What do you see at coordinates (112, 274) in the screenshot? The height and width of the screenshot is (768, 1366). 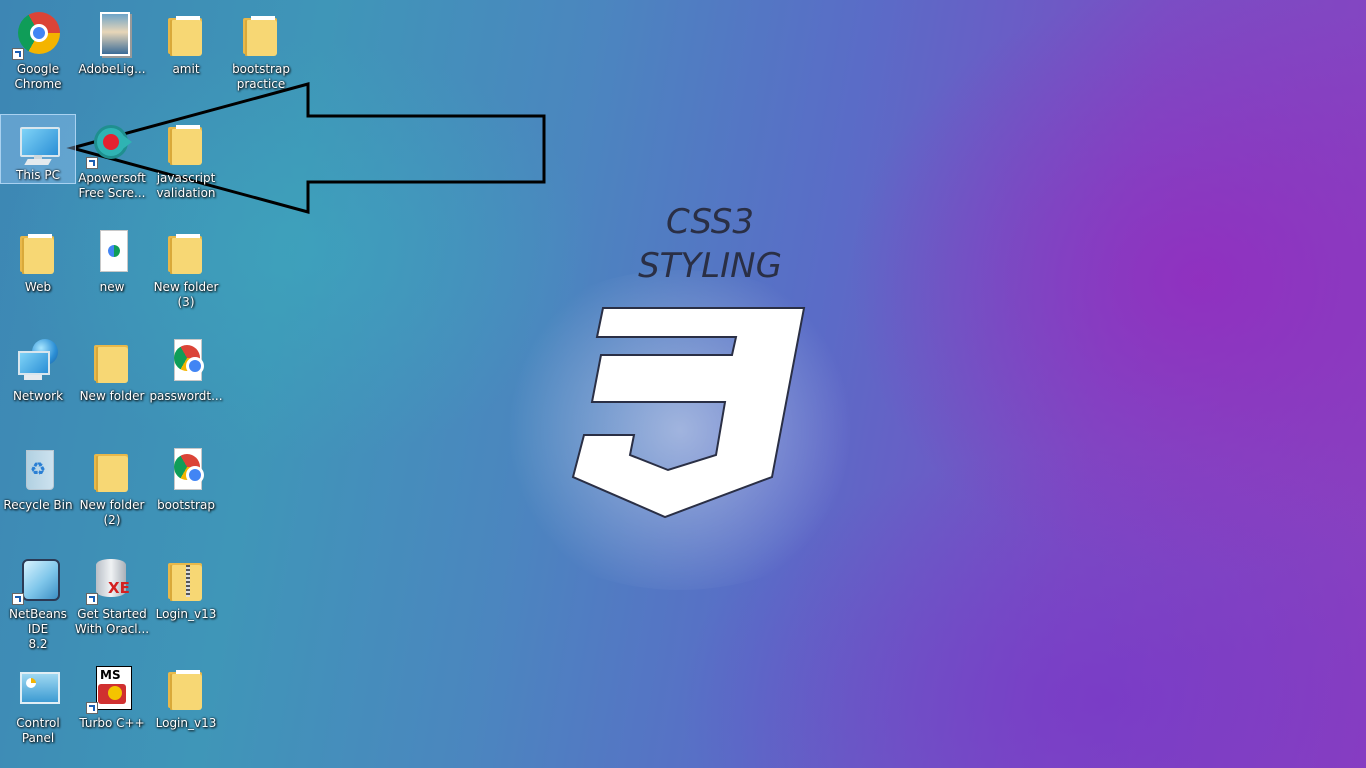 I see `desktop-icon-new: new` at bounding box center [112, 274].